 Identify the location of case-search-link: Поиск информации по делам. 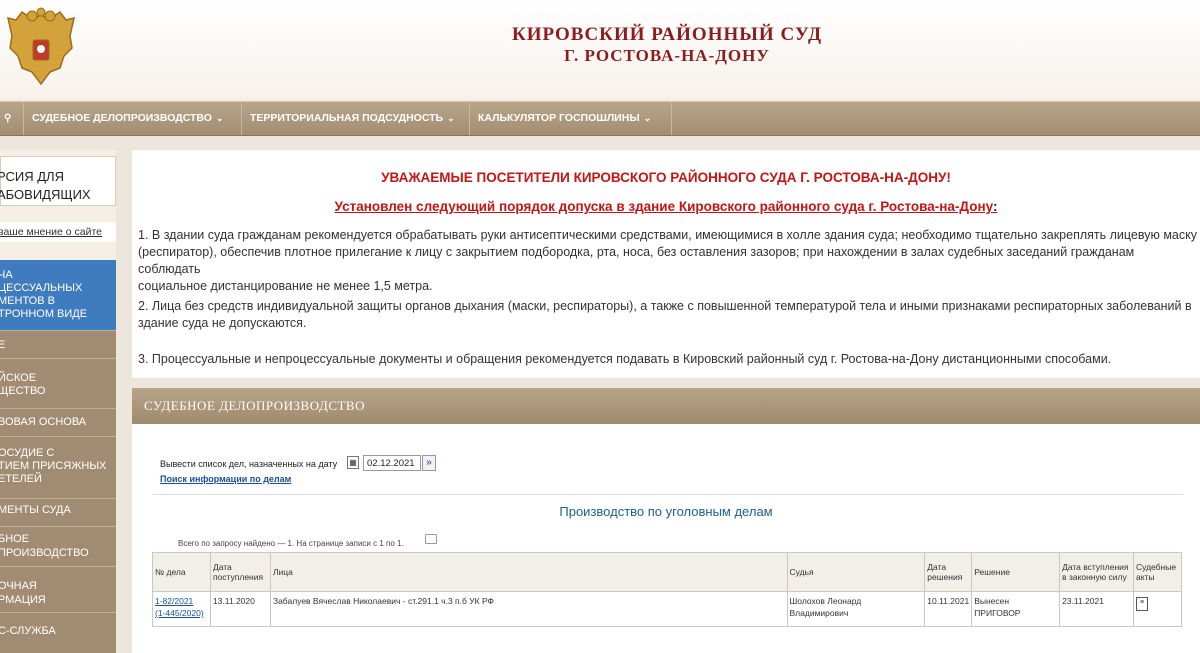
(225, 479).